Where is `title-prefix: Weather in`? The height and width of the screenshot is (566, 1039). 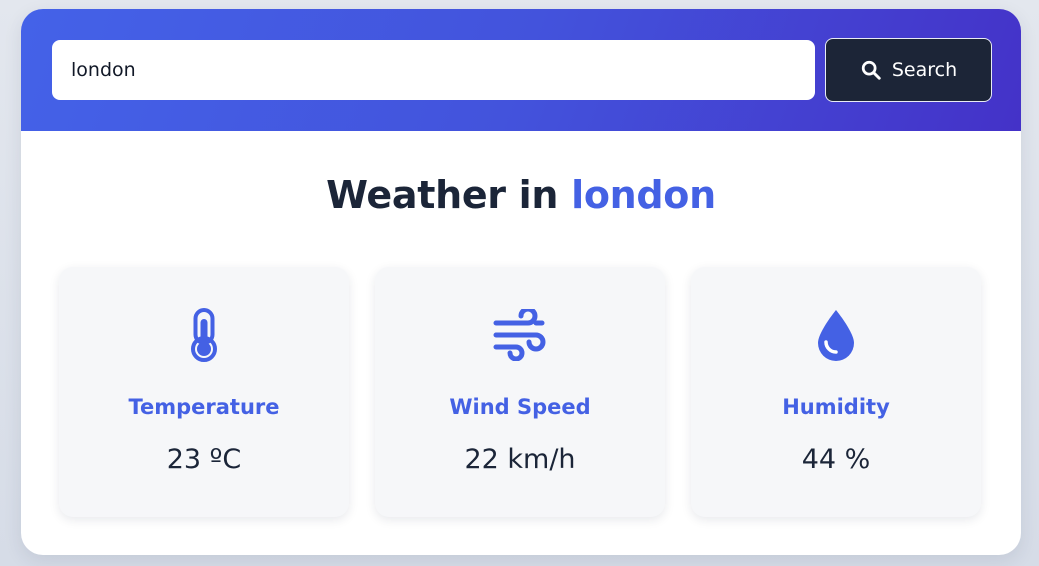
title-prefix: Weather in is located at coordinates (449, 195).